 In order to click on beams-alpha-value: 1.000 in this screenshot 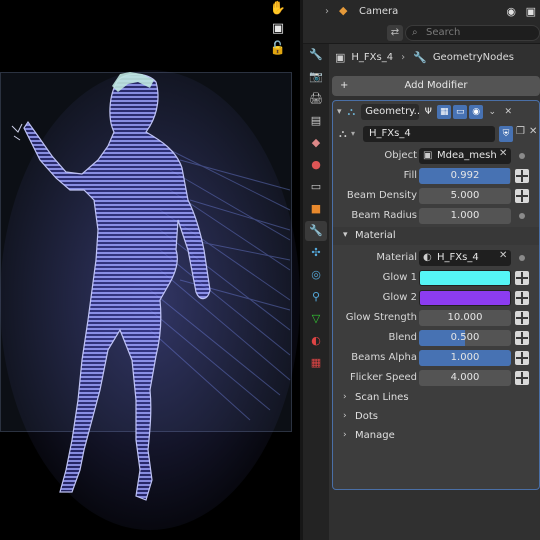, I will do `click(465, 357)`.